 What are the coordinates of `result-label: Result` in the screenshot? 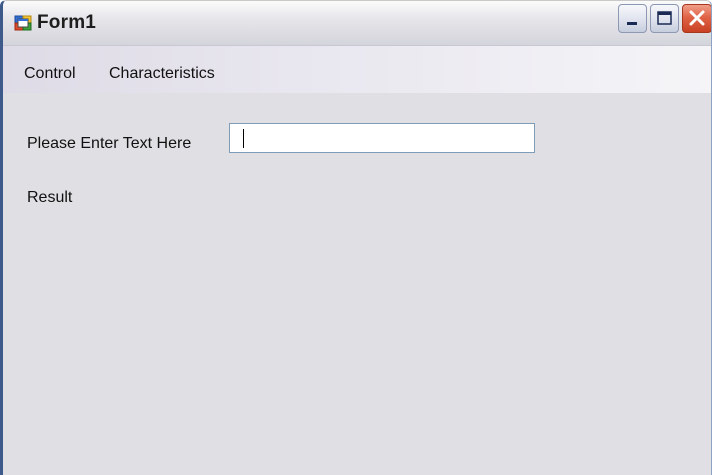 It's located at (50, 197).